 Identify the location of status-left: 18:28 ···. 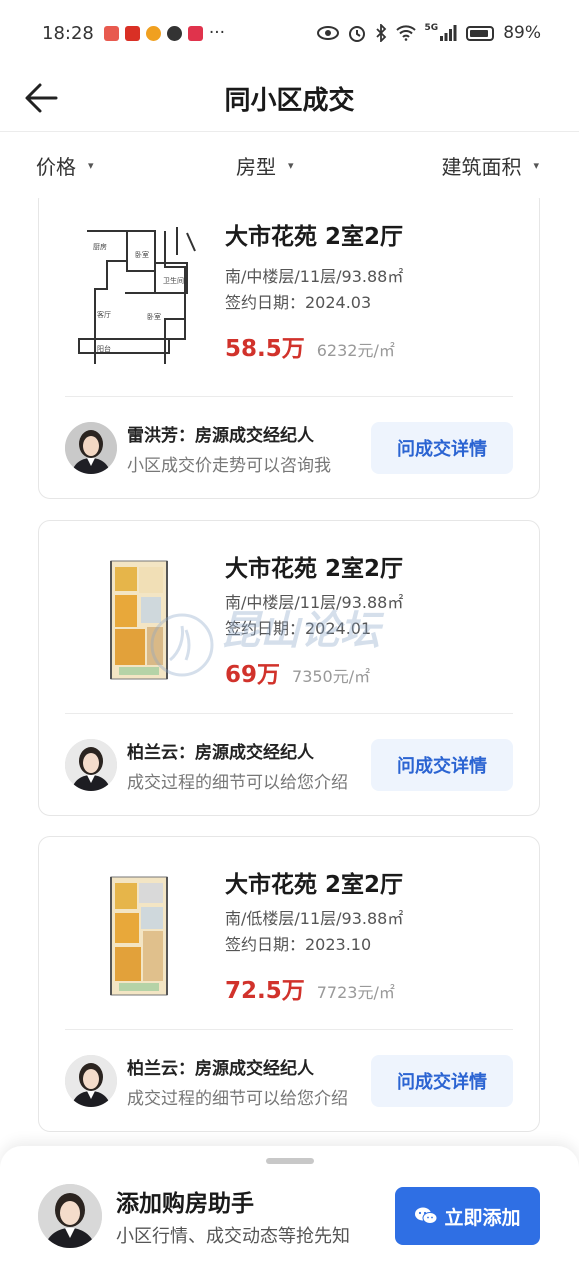
(133, 33).